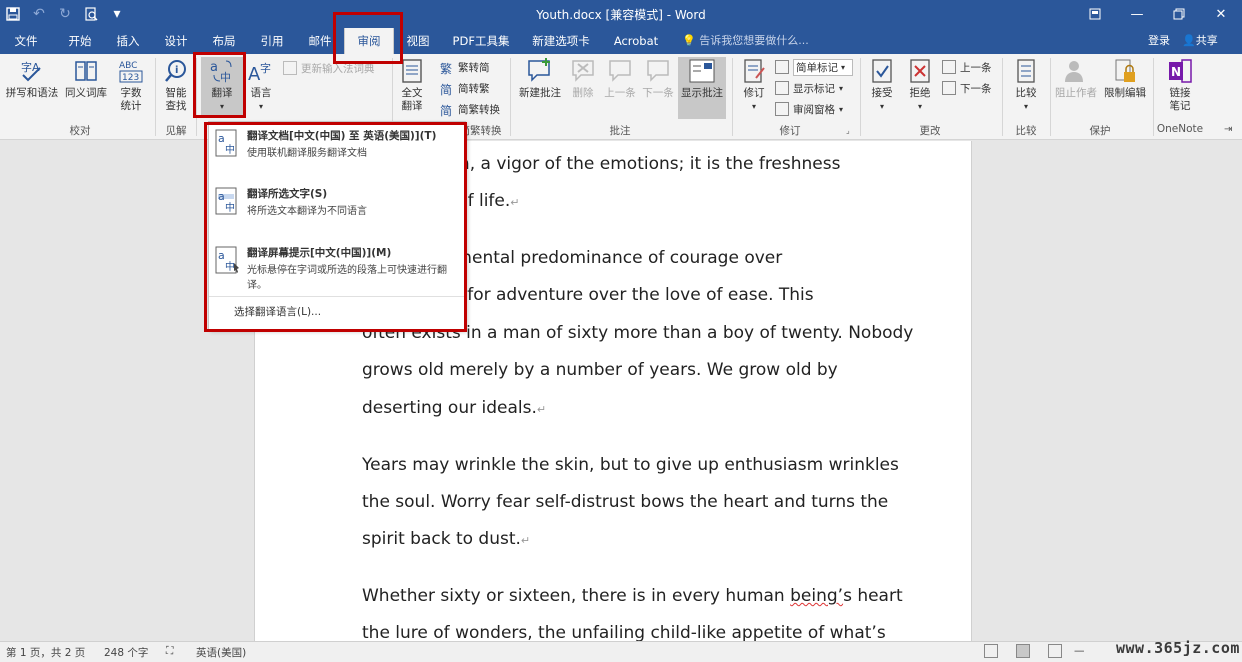 The width and height of the screenshot is (1242, 662). I want to click on web-layout-icon, so click(1055, 651).